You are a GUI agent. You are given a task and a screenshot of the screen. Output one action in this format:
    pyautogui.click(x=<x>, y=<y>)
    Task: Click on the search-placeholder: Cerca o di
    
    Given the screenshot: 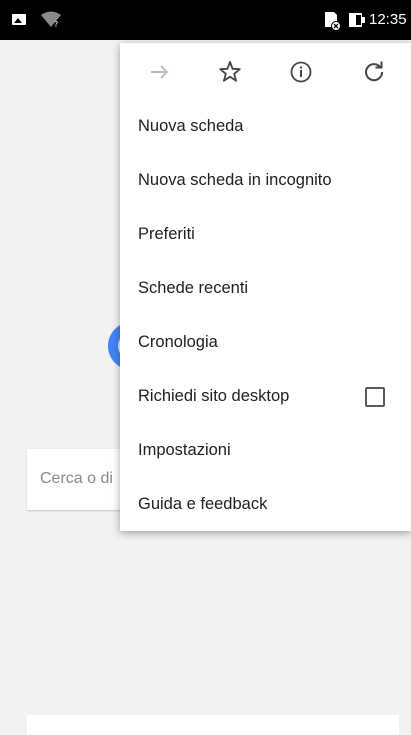 What is the action you would take?
    pyautogui.click(x=76, y=478)
    